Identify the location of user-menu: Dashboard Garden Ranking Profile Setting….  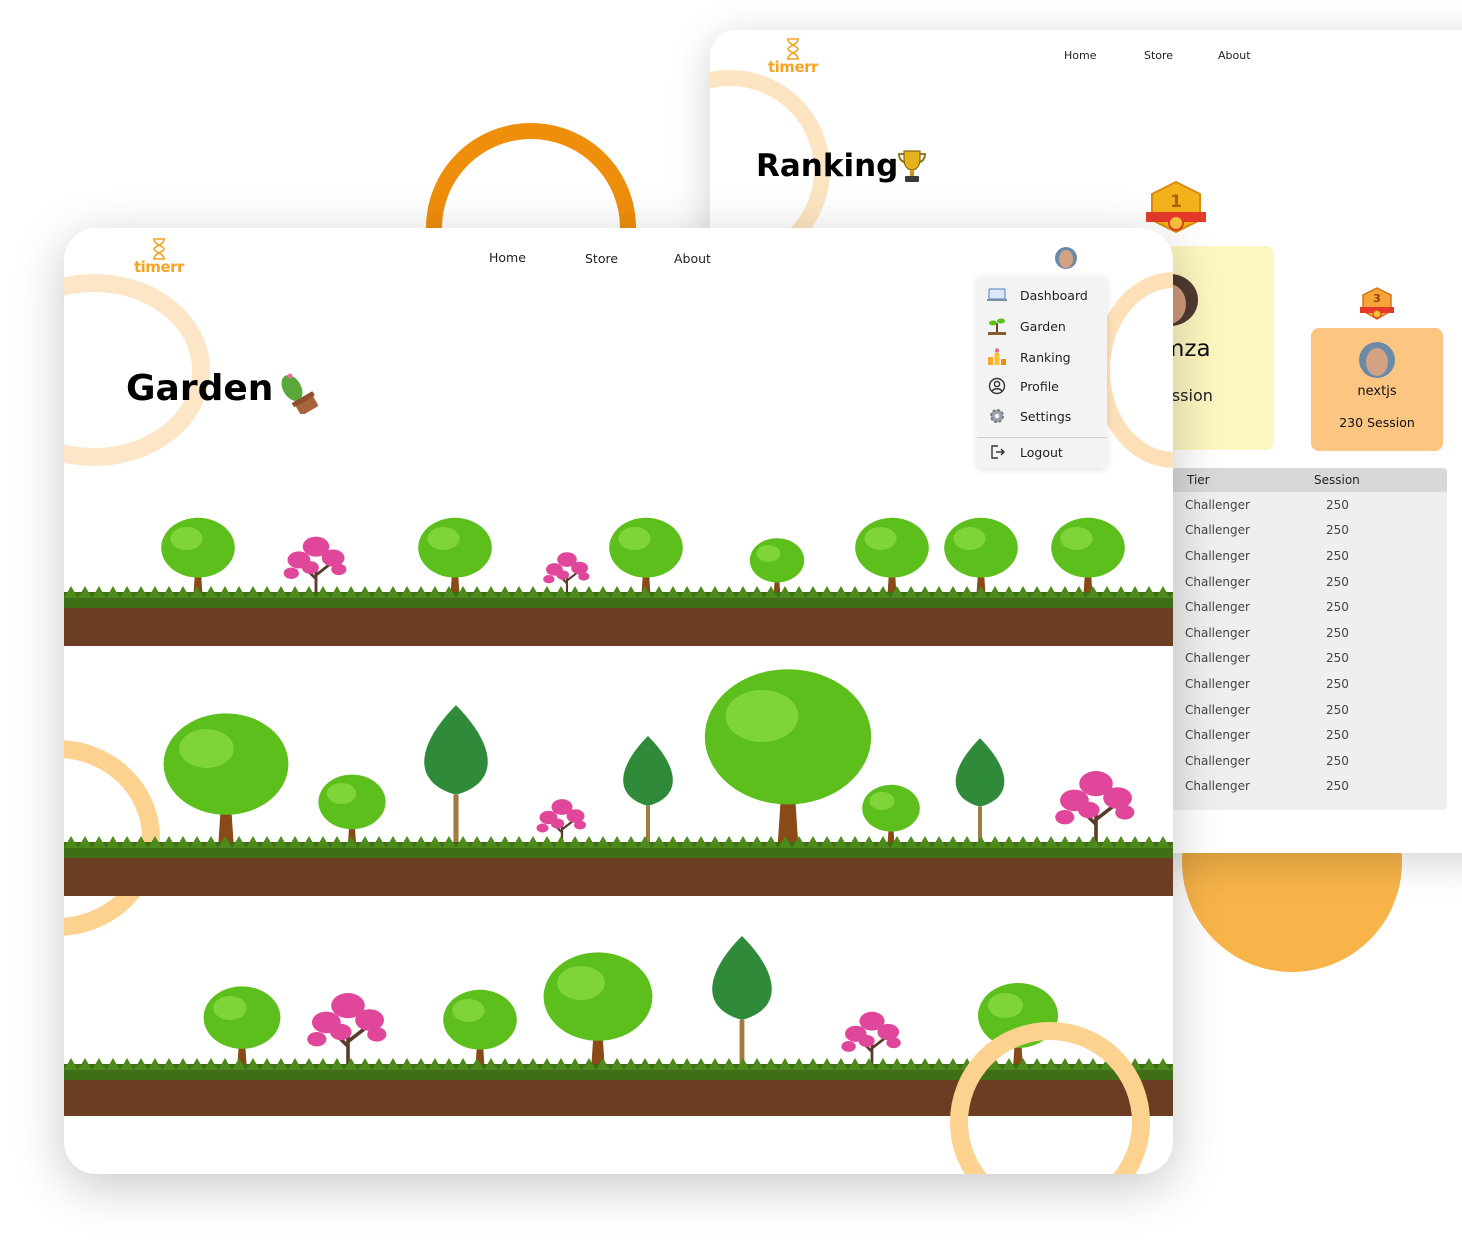
(1042, 372).